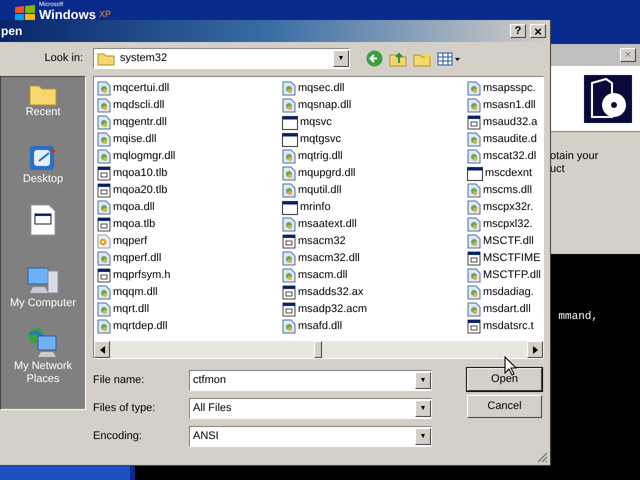  I want to click on left-triangle-icon, so click(102, 350).